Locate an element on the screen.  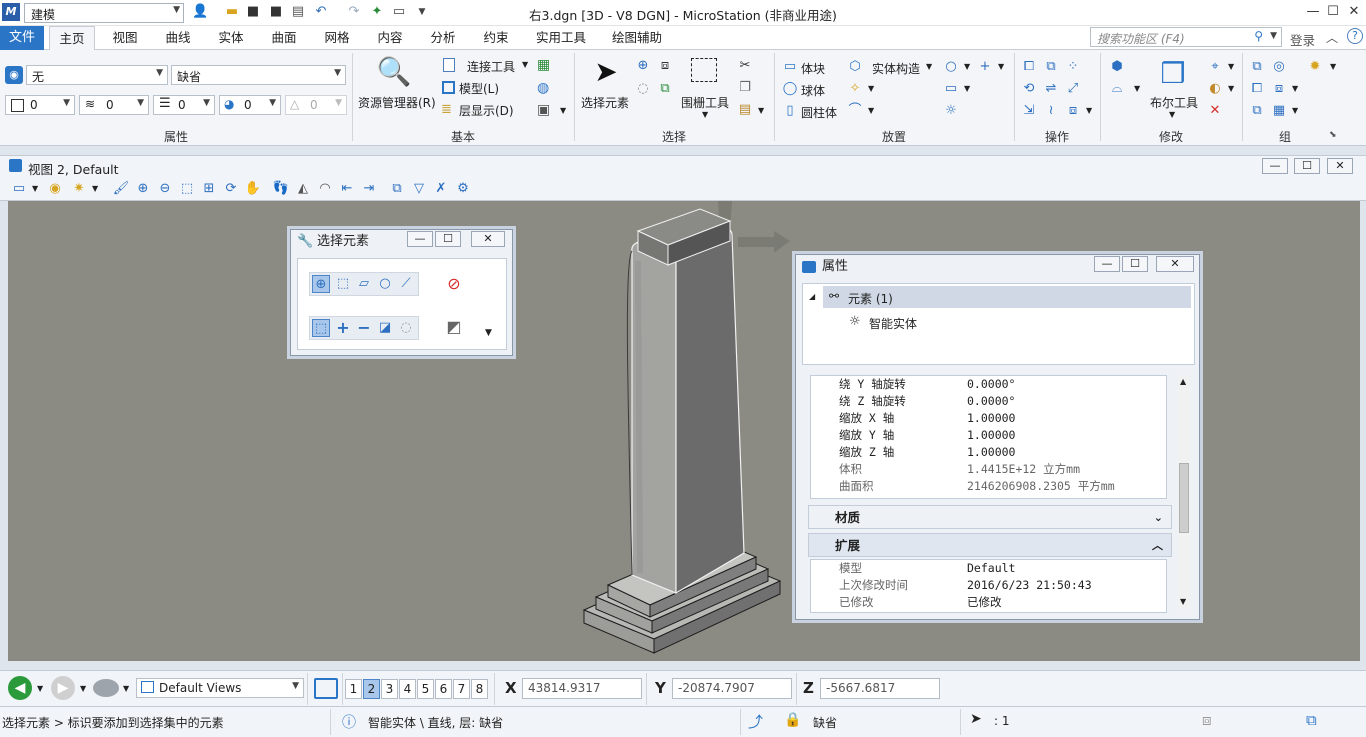
select-dialog-minimize-icon: — is located at coordinates (420, 239).